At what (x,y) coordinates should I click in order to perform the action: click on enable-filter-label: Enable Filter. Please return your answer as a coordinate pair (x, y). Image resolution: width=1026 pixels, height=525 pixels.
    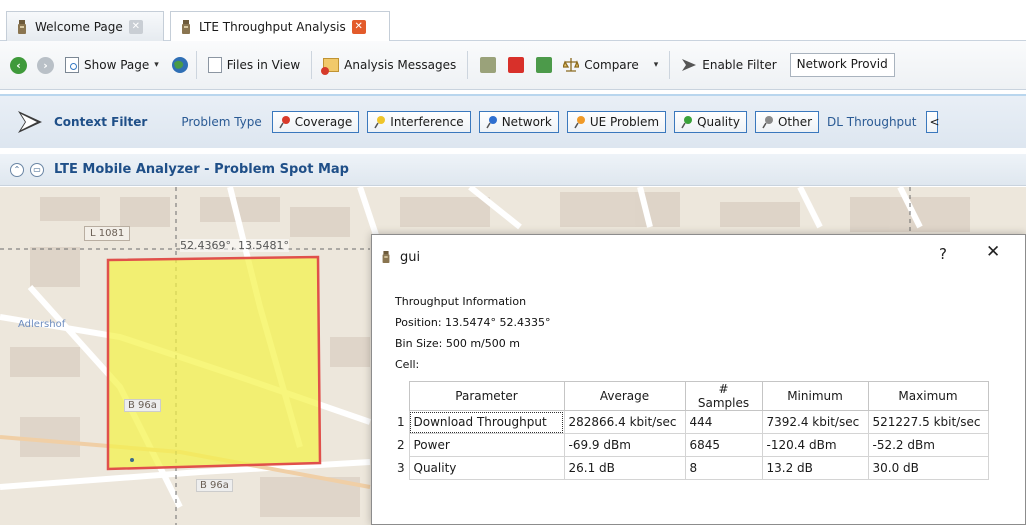
    Looking at the image, I should click on (739, 65).